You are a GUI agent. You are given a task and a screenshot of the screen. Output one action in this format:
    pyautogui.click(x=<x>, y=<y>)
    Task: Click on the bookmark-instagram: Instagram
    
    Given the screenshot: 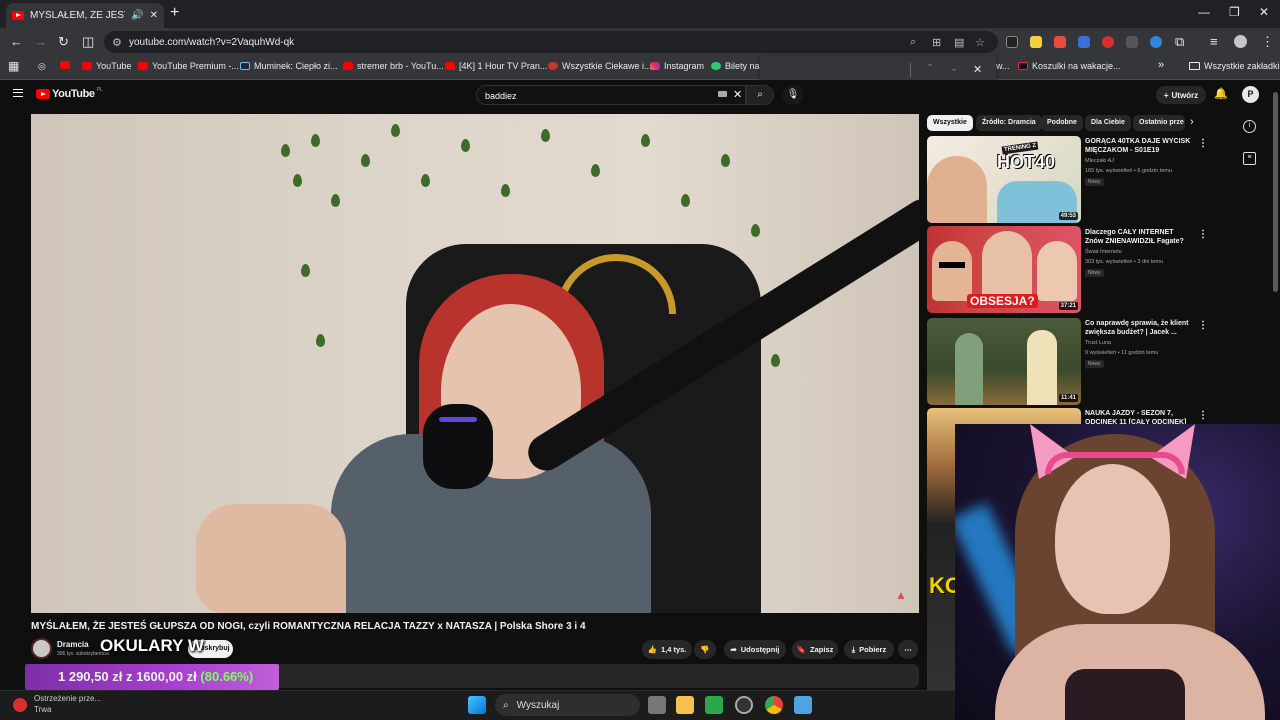 What is the action you would take?
    pyautogui.click(x=677, y=66)
    